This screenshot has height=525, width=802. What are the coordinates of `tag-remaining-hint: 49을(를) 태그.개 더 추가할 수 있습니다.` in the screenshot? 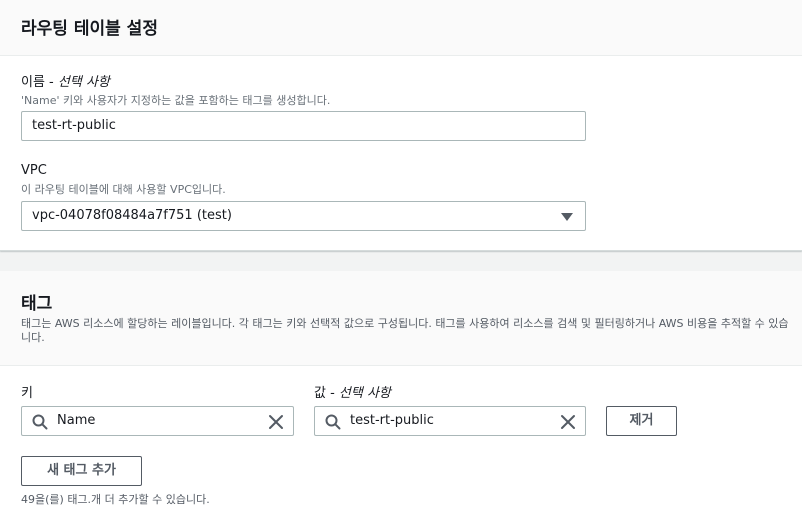 It's located at (115, 499).